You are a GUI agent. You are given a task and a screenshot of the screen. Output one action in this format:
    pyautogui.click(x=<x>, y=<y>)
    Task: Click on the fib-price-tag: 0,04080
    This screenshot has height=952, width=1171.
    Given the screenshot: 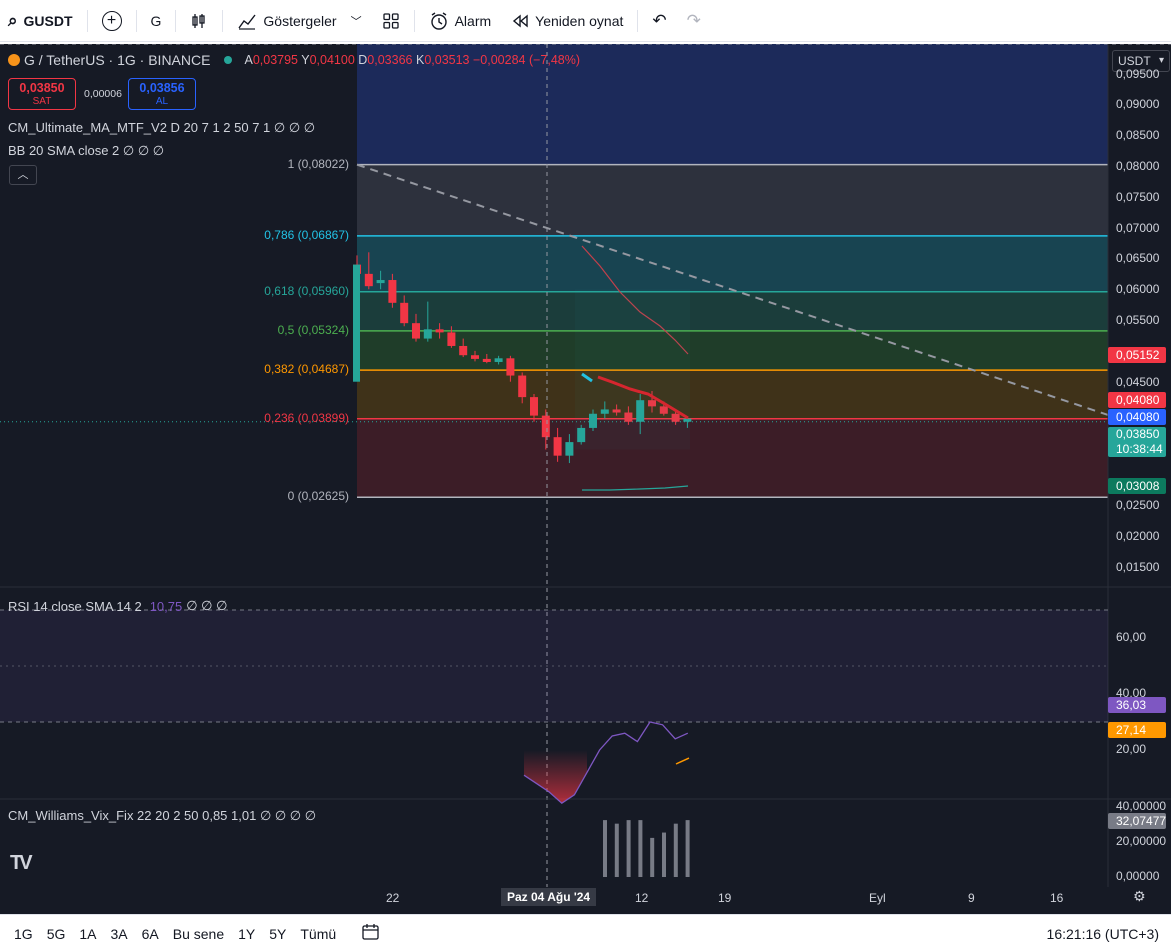 What is the action you would take?
    pyautogui.click(x=1137, y=400)
    